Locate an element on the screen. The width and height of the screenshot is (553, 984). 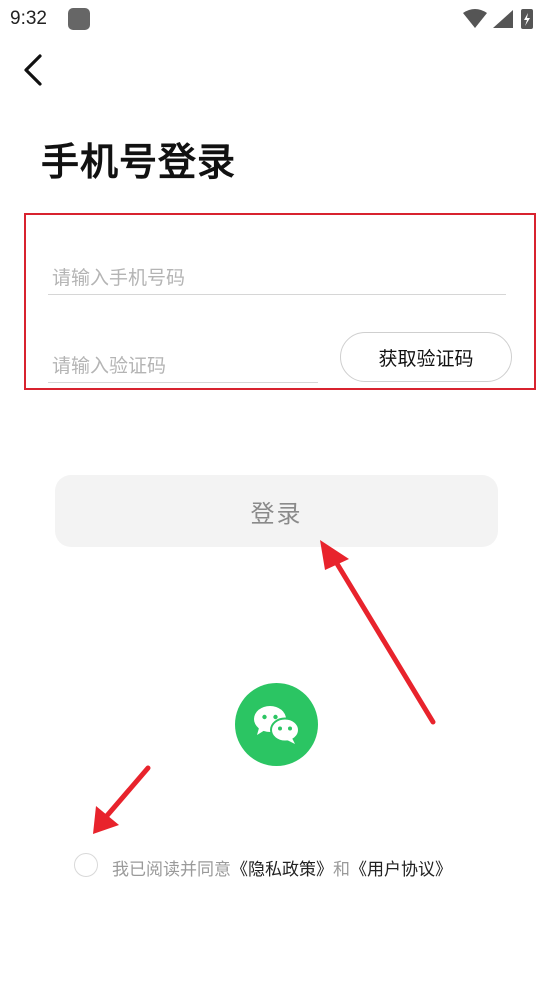
agreement-conjunction: 和 is located at coordinates (341, 870).